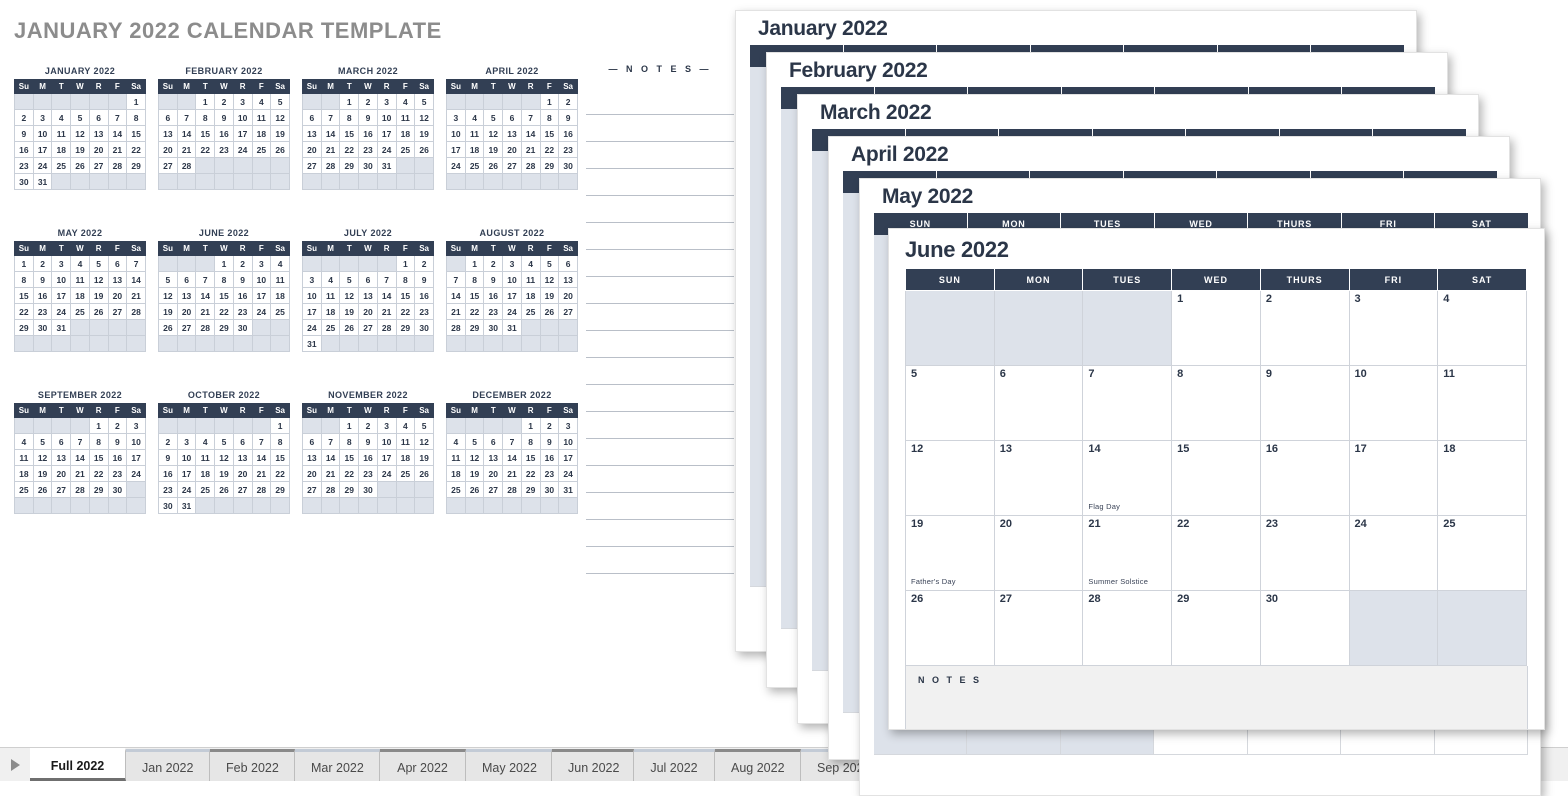 The width and height of the screenshot is (1568, 796). Describe the element at coordinates (530, 165) in the screenshot. I see `mini-day-cell: 28` at that location.